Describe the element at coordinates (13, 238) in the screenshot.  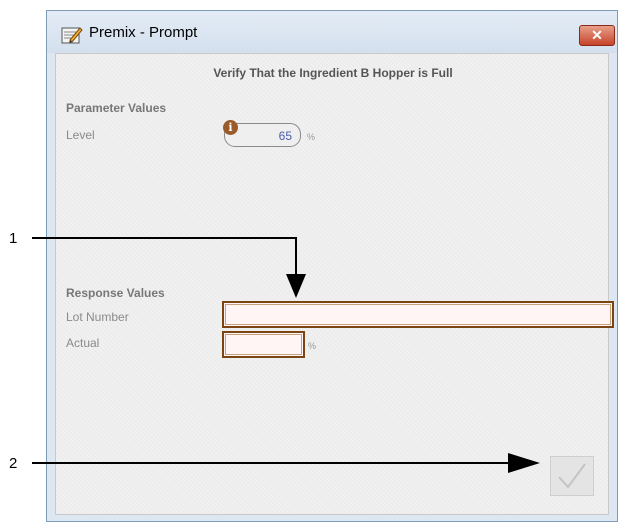
I see `callout-1-number: 1` at that location.